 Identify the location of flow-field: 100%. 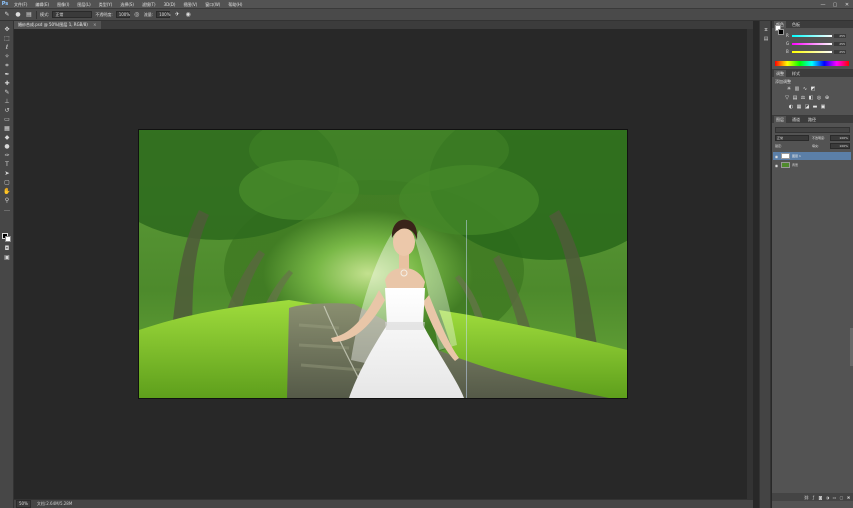
(163, 14).